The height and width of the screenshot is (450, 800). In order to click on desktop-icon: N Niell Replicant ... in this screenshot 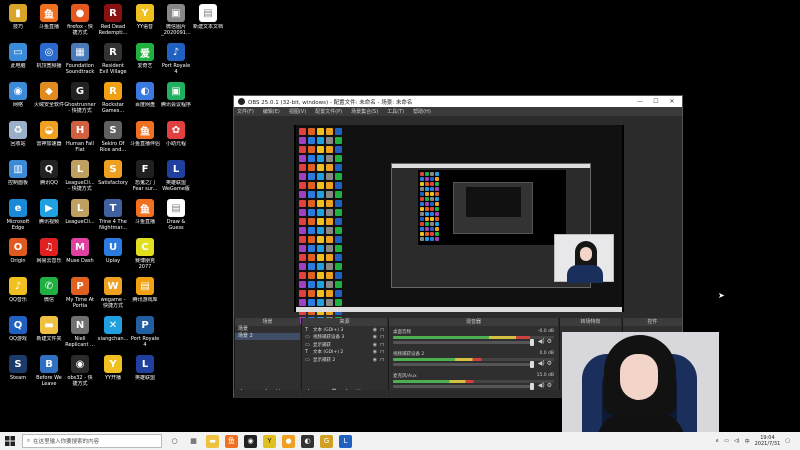, I will do `click(80, 335)`.